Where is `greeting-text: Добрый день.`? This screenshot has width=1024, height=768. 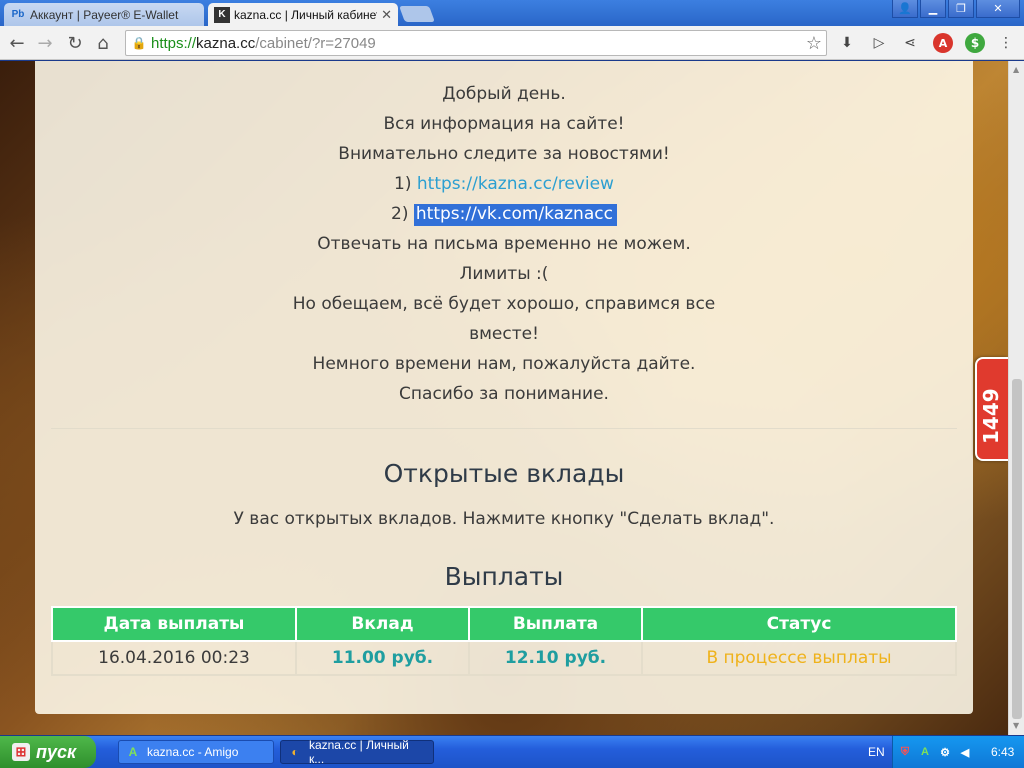
greeting-text: Добрый день. is located at coordinates (504, 94).